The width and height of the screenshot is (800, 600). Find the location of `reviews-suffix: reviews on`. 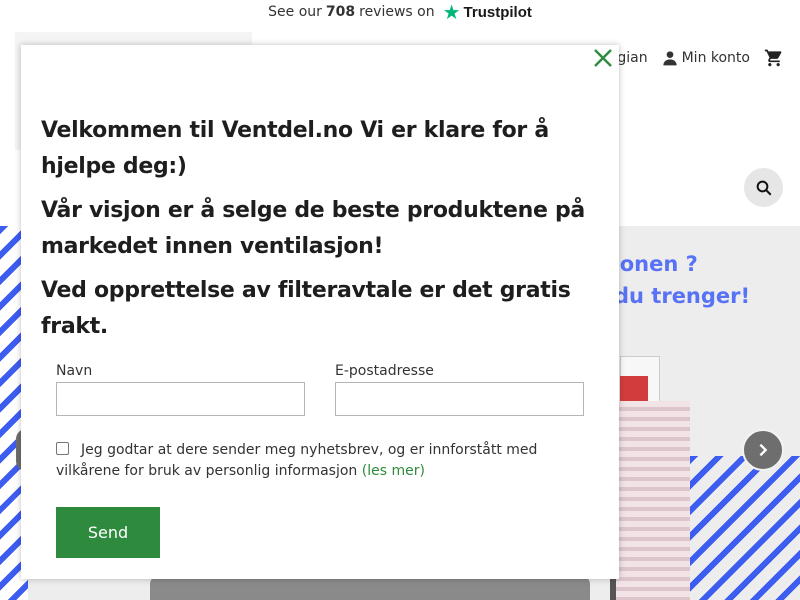

reviews-suffix: reviews on is located at coordinates (397, 12).